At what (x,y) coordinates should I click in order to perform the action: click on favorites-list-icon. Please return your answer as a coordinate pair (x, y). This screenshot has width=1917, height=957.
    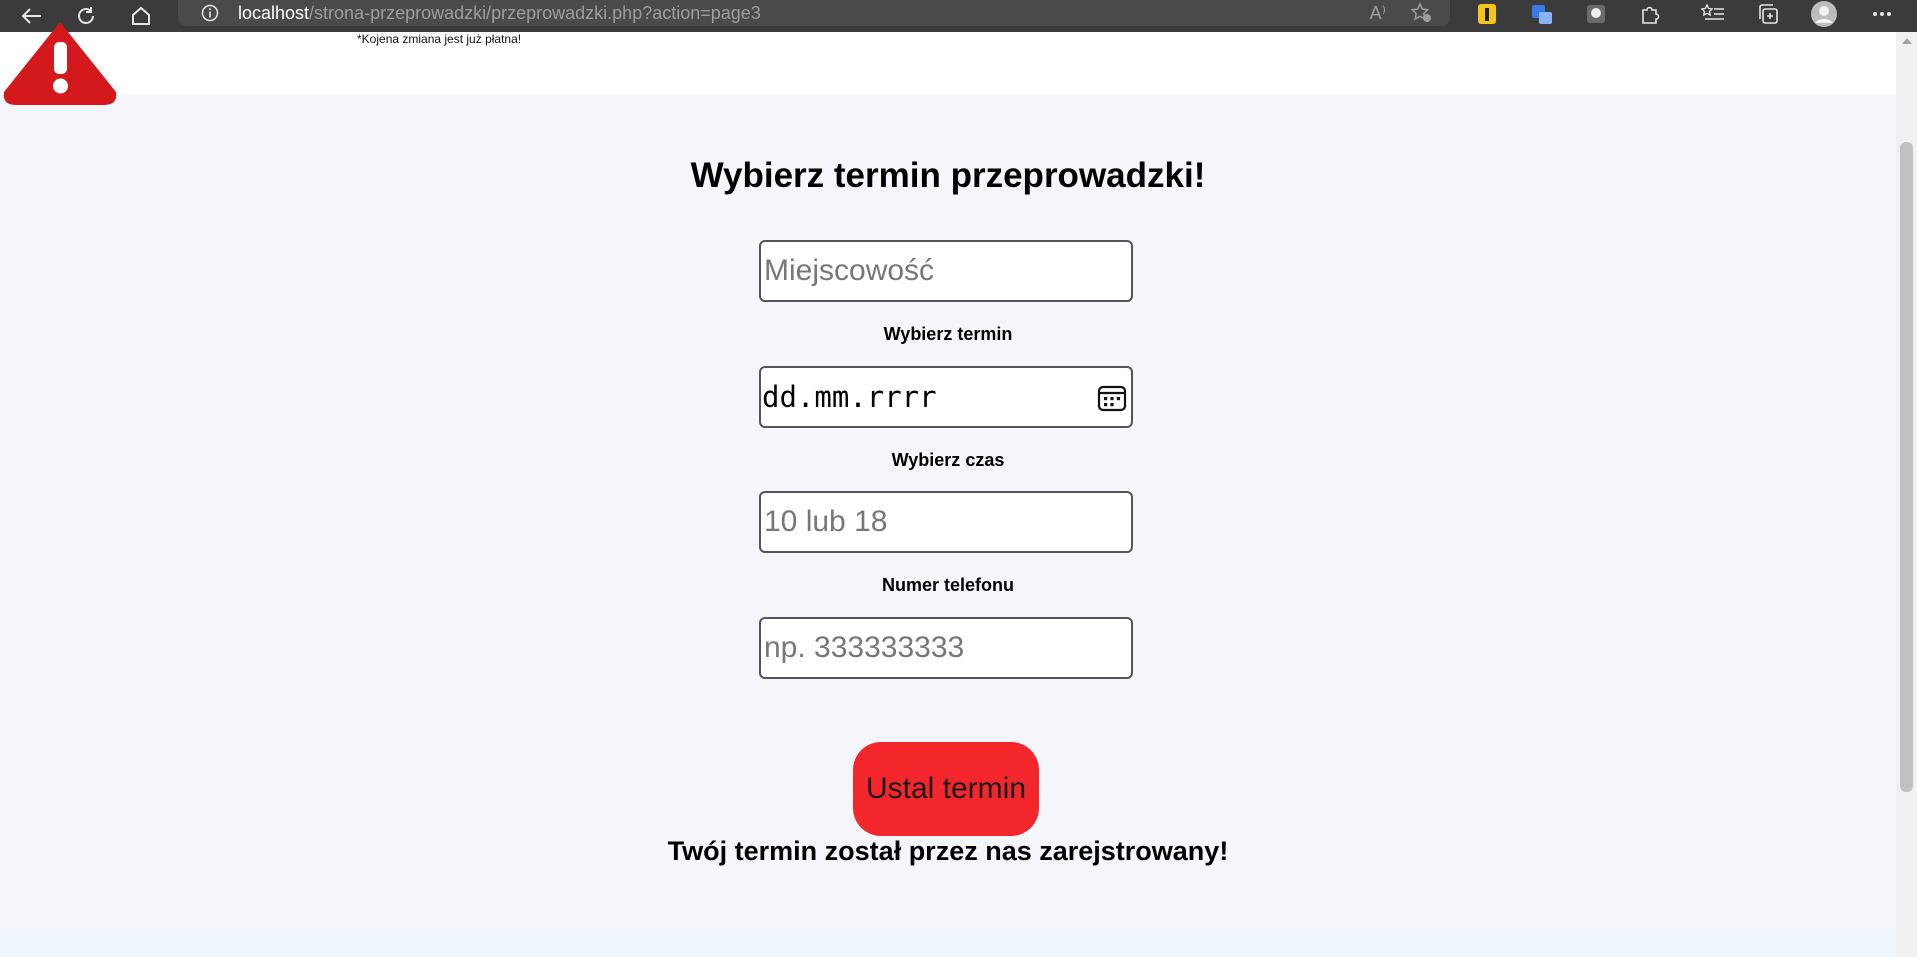
    Looking at the image, I should click on (1713, 14).